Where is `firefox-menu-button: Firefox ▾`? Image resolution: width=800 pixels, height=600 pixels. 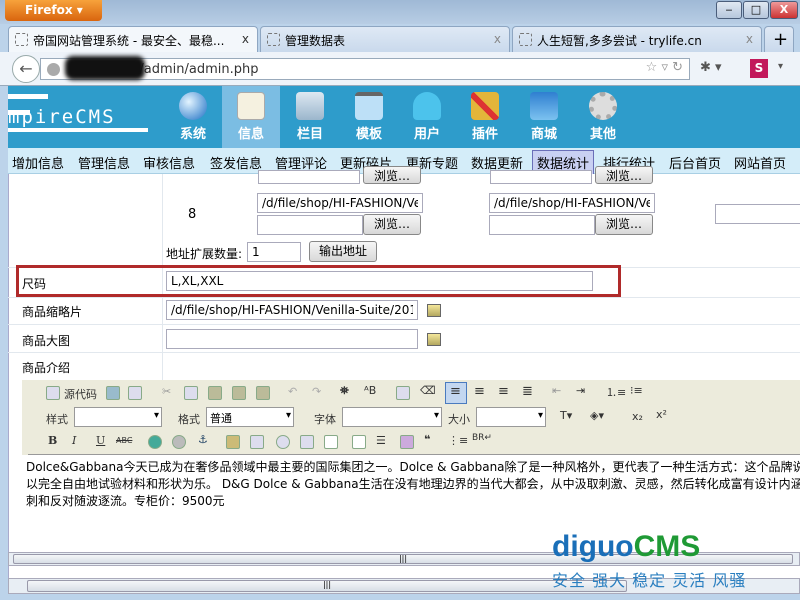 firefox-menu-button: Firefox ▾ is located at coordinates (53, 10).